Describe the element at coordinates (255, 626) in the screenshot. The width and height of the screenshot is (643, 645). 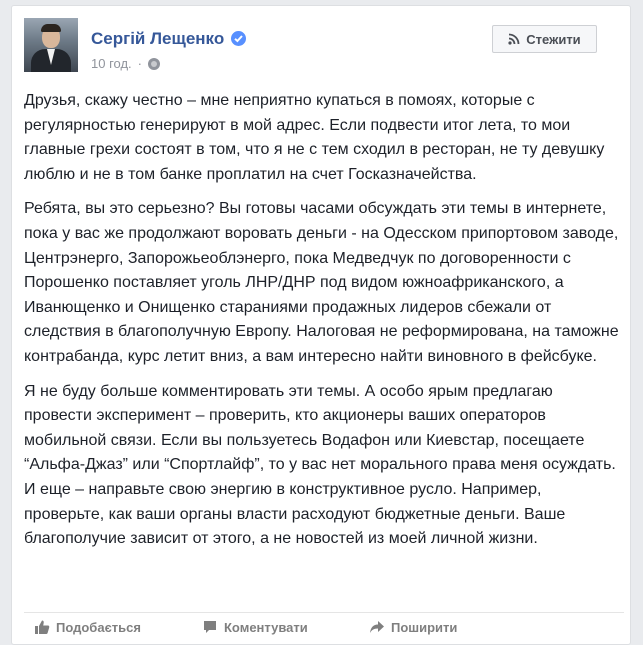
I see `comment-button: Коментувати` at that location.